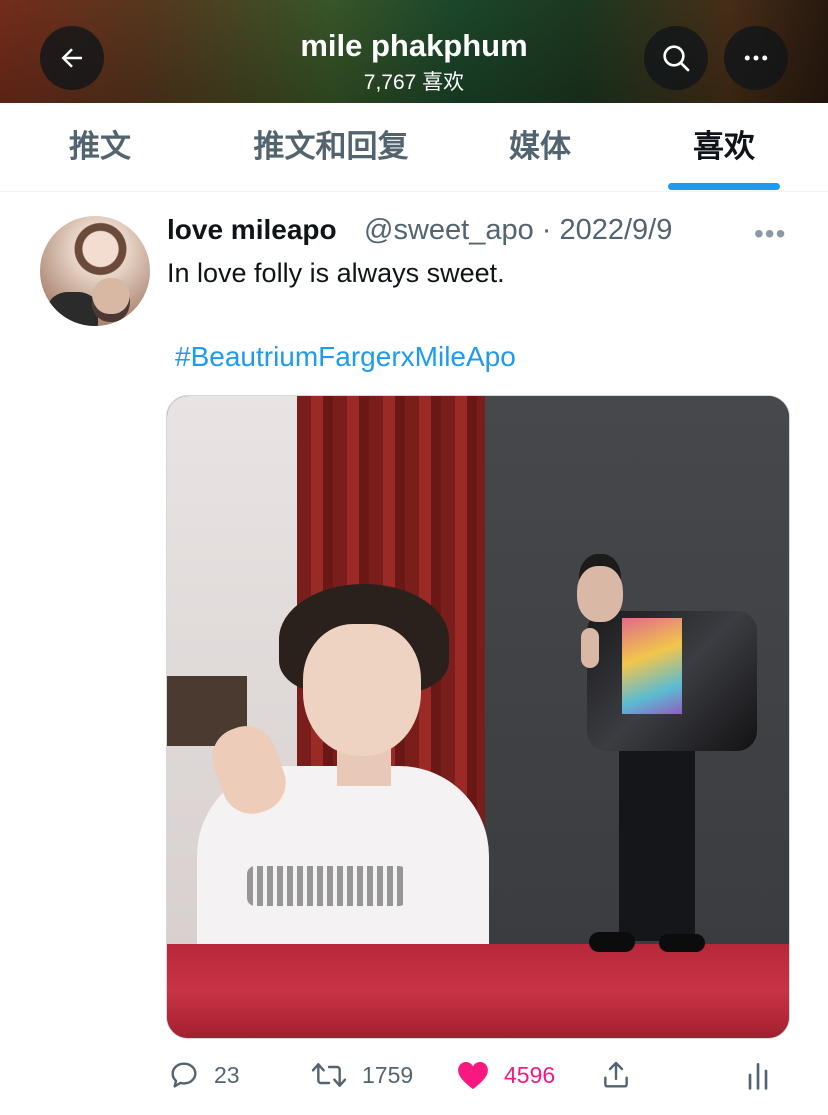  What do you see at coordinates (652, 666) in the screenshot?
I see `photo-person2-shirt` at bounding box center [652, 666].